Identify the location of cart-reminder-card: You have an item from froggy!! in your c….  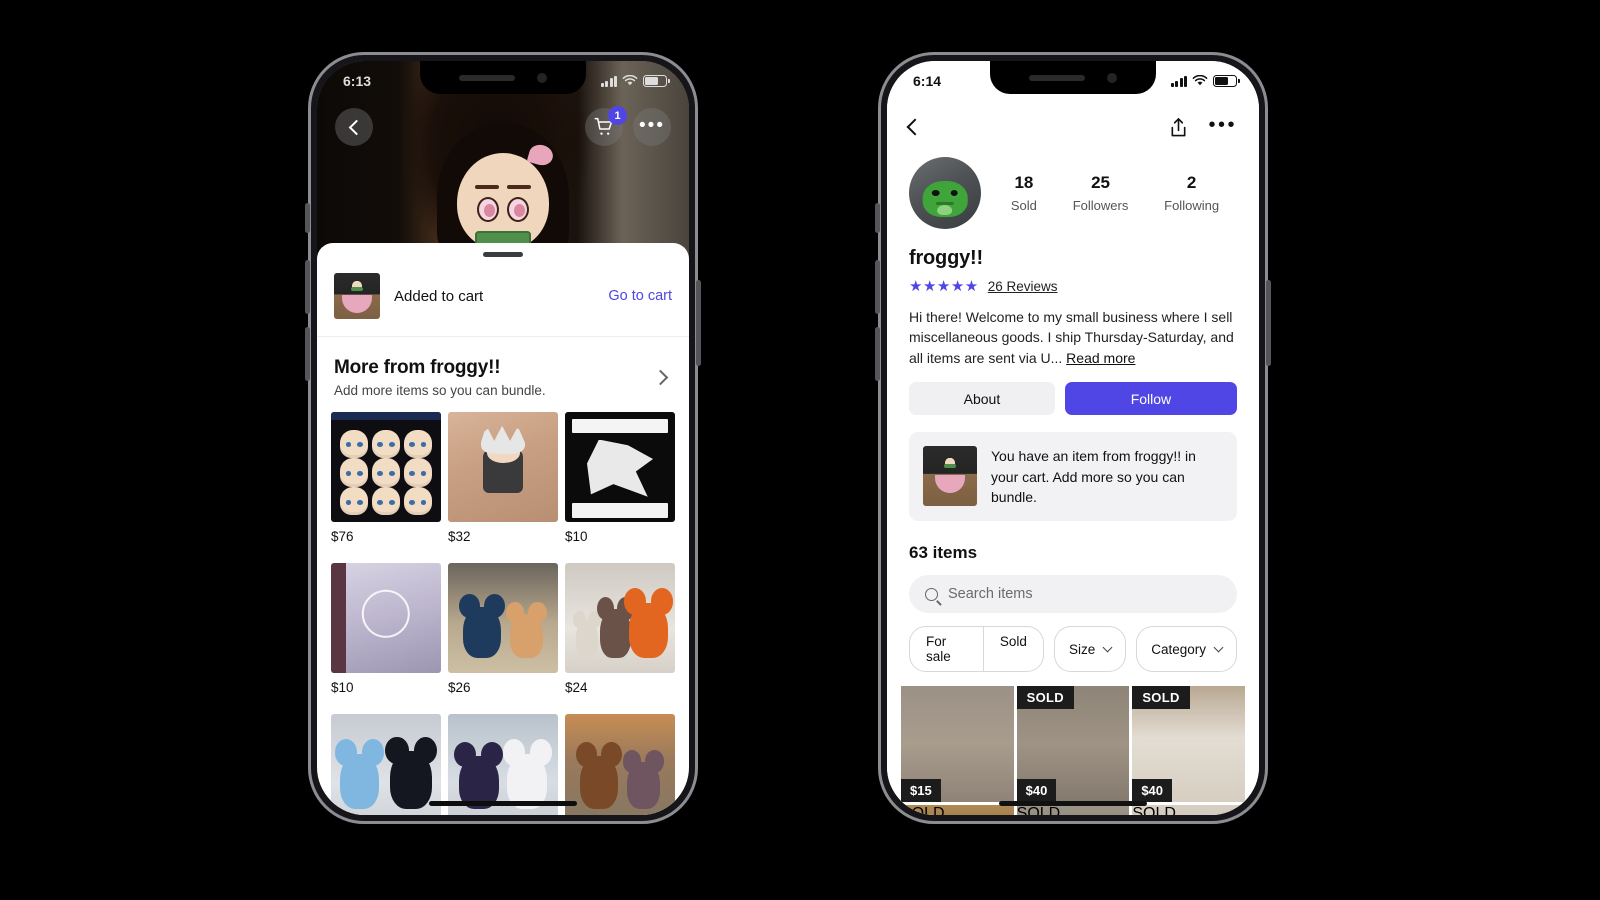
(1073, 477).